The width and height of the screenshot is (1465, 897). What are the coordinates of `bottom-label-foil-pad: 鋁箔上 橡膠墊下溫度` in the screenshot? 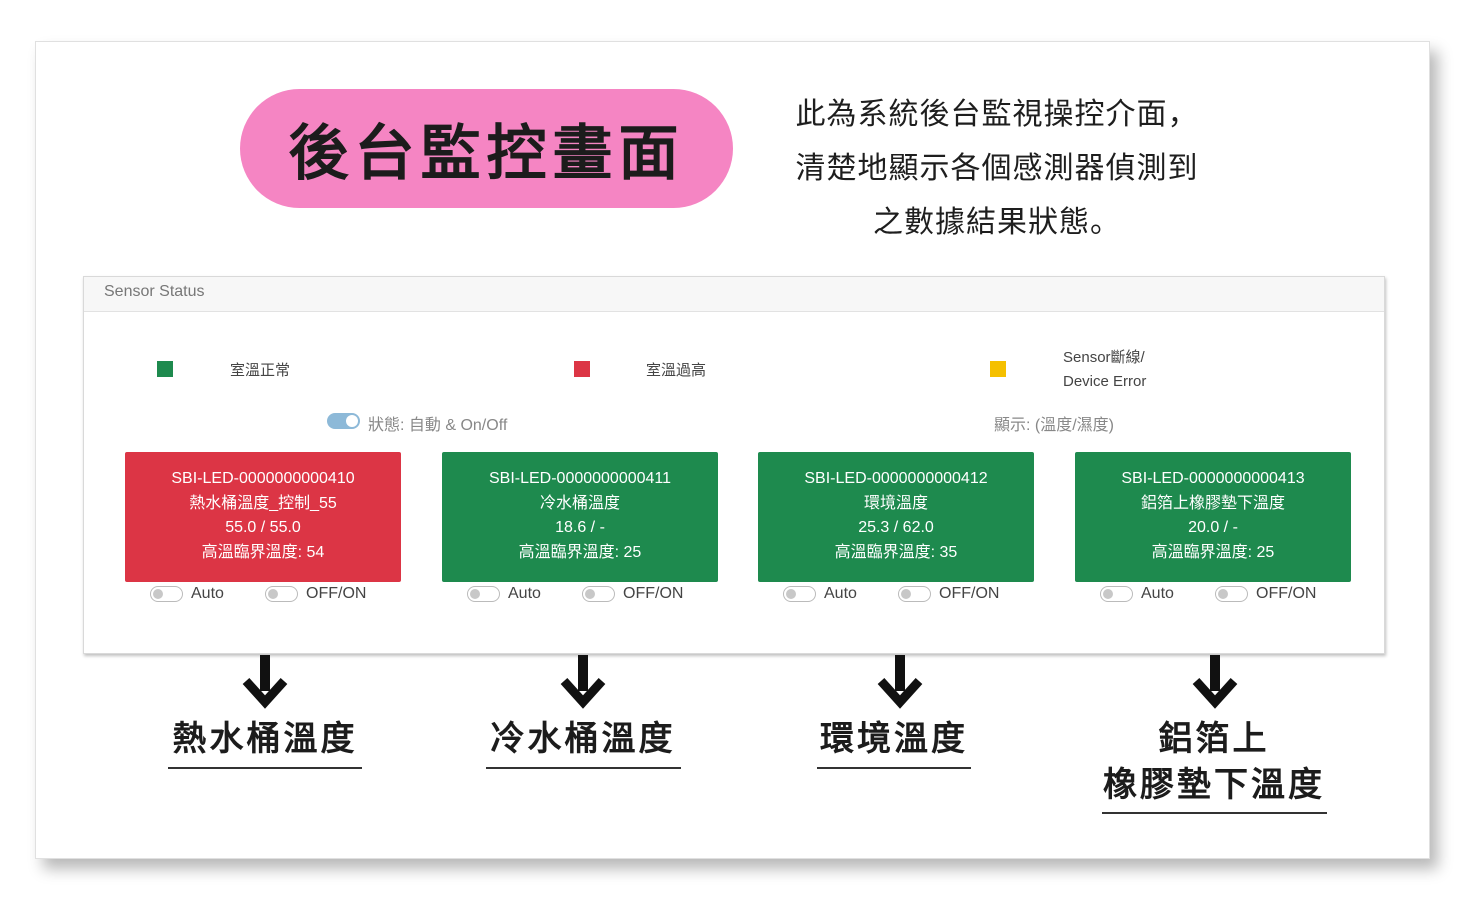 It's located at (1214, 762).